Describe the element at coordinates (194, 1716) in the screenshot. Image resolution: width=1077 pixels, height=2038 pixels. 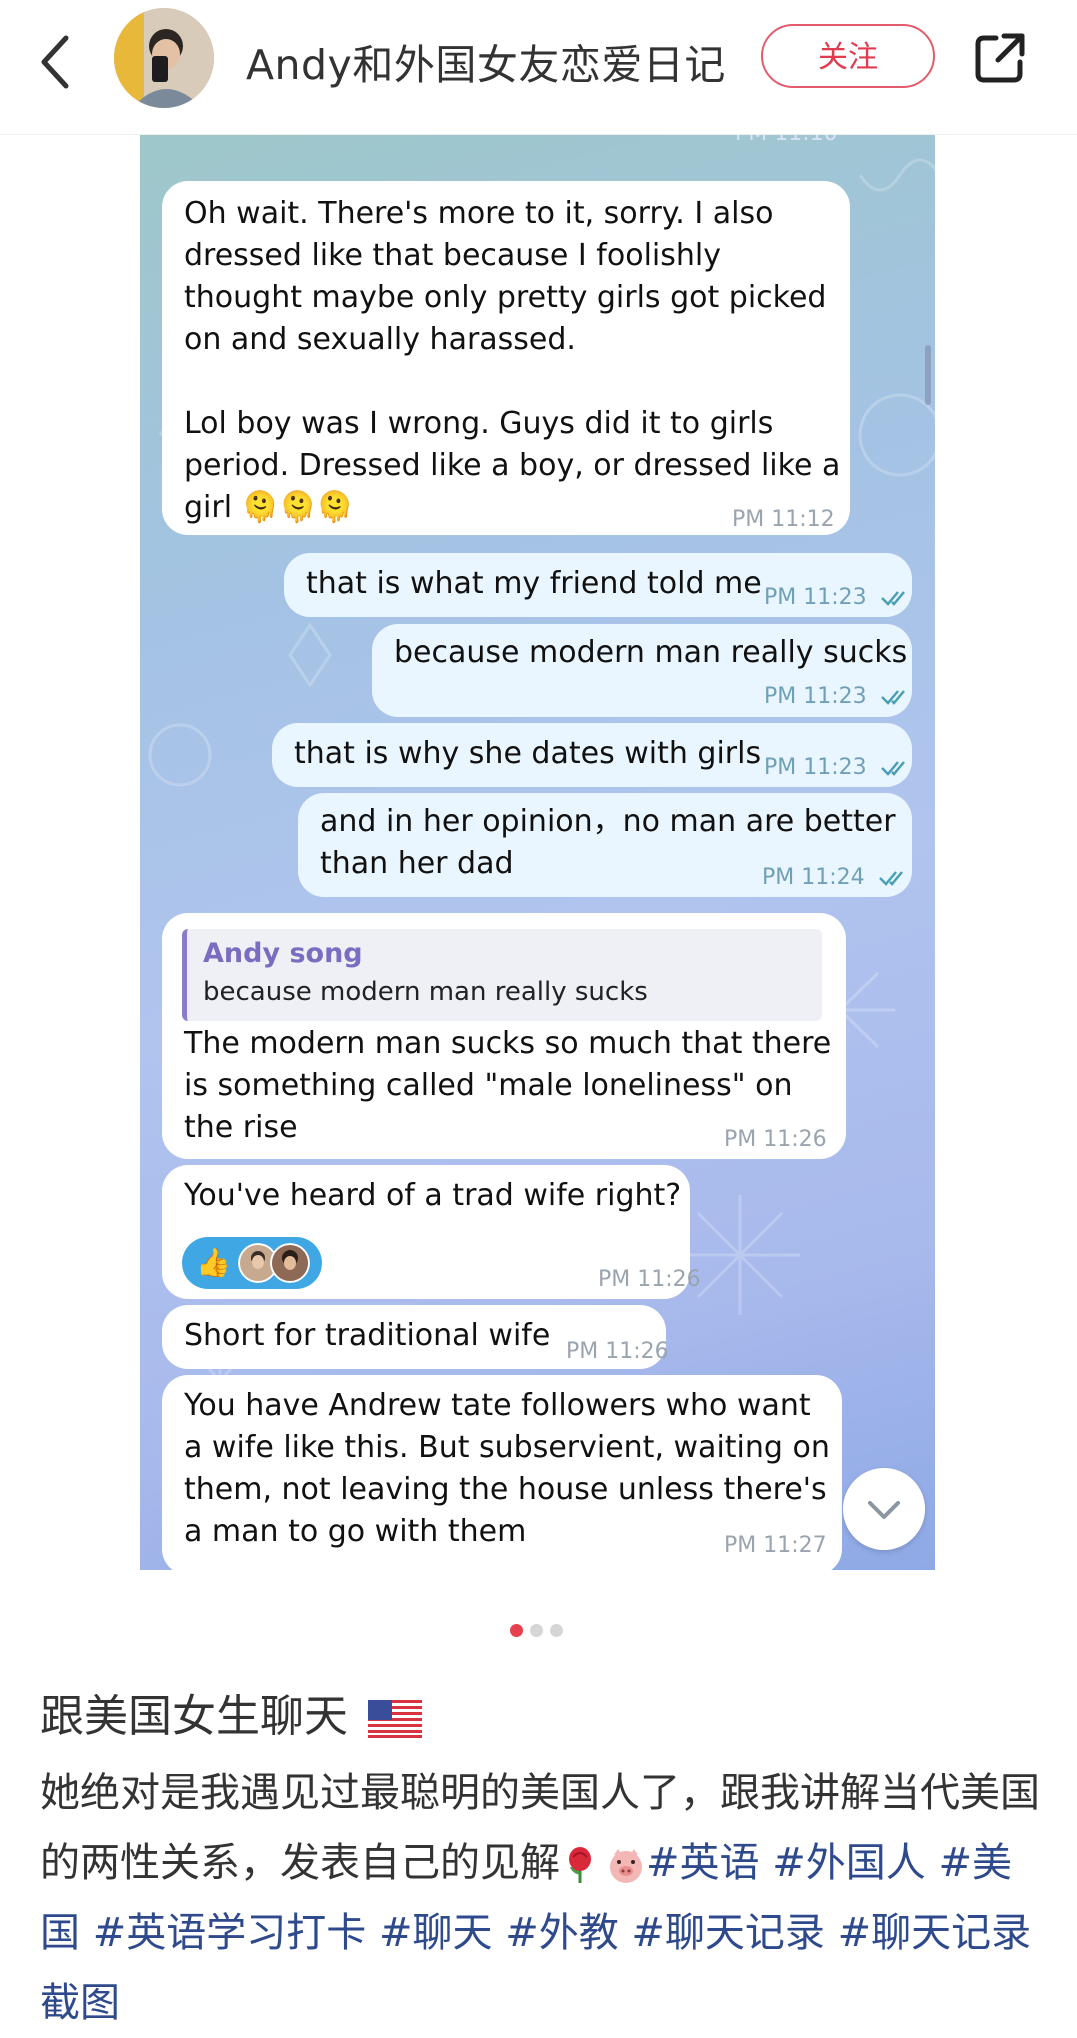
I see `post-title-text: 跟美国女生聊天` at that location.